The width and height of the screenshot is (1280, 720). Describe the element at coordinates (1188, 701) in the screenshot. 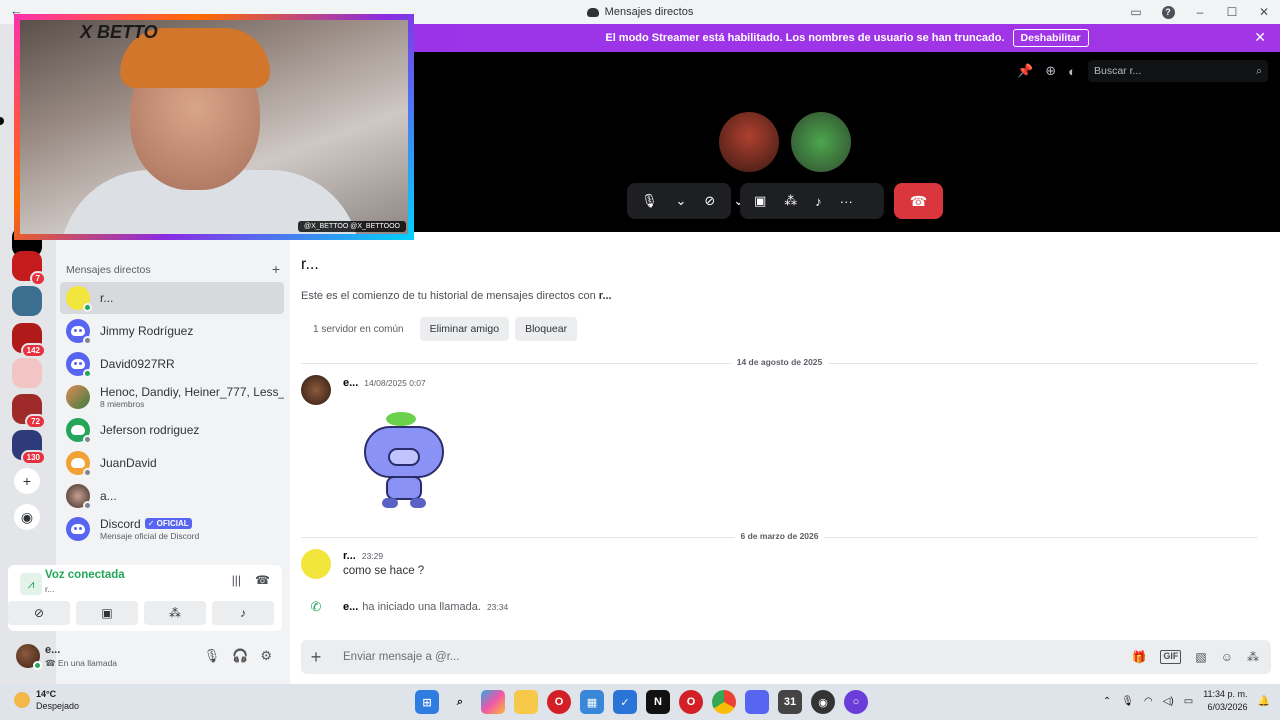

I see `battery-icon: ▭` at that location.